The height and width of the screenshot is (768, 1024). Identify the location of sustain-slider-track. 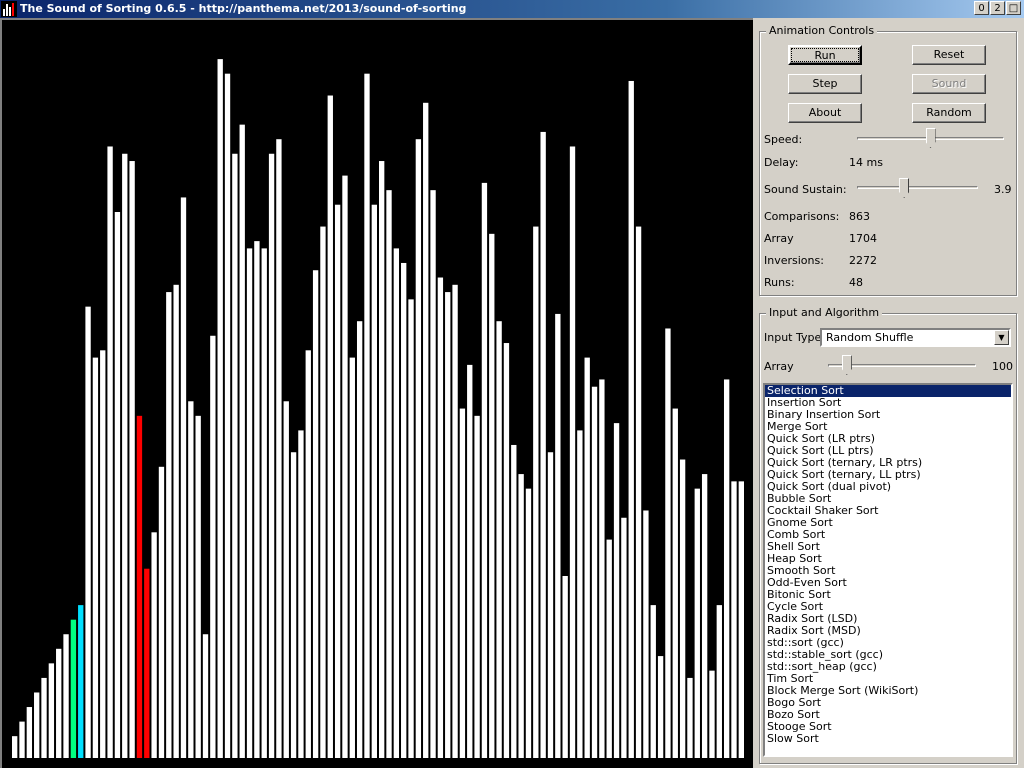
(917, 187).